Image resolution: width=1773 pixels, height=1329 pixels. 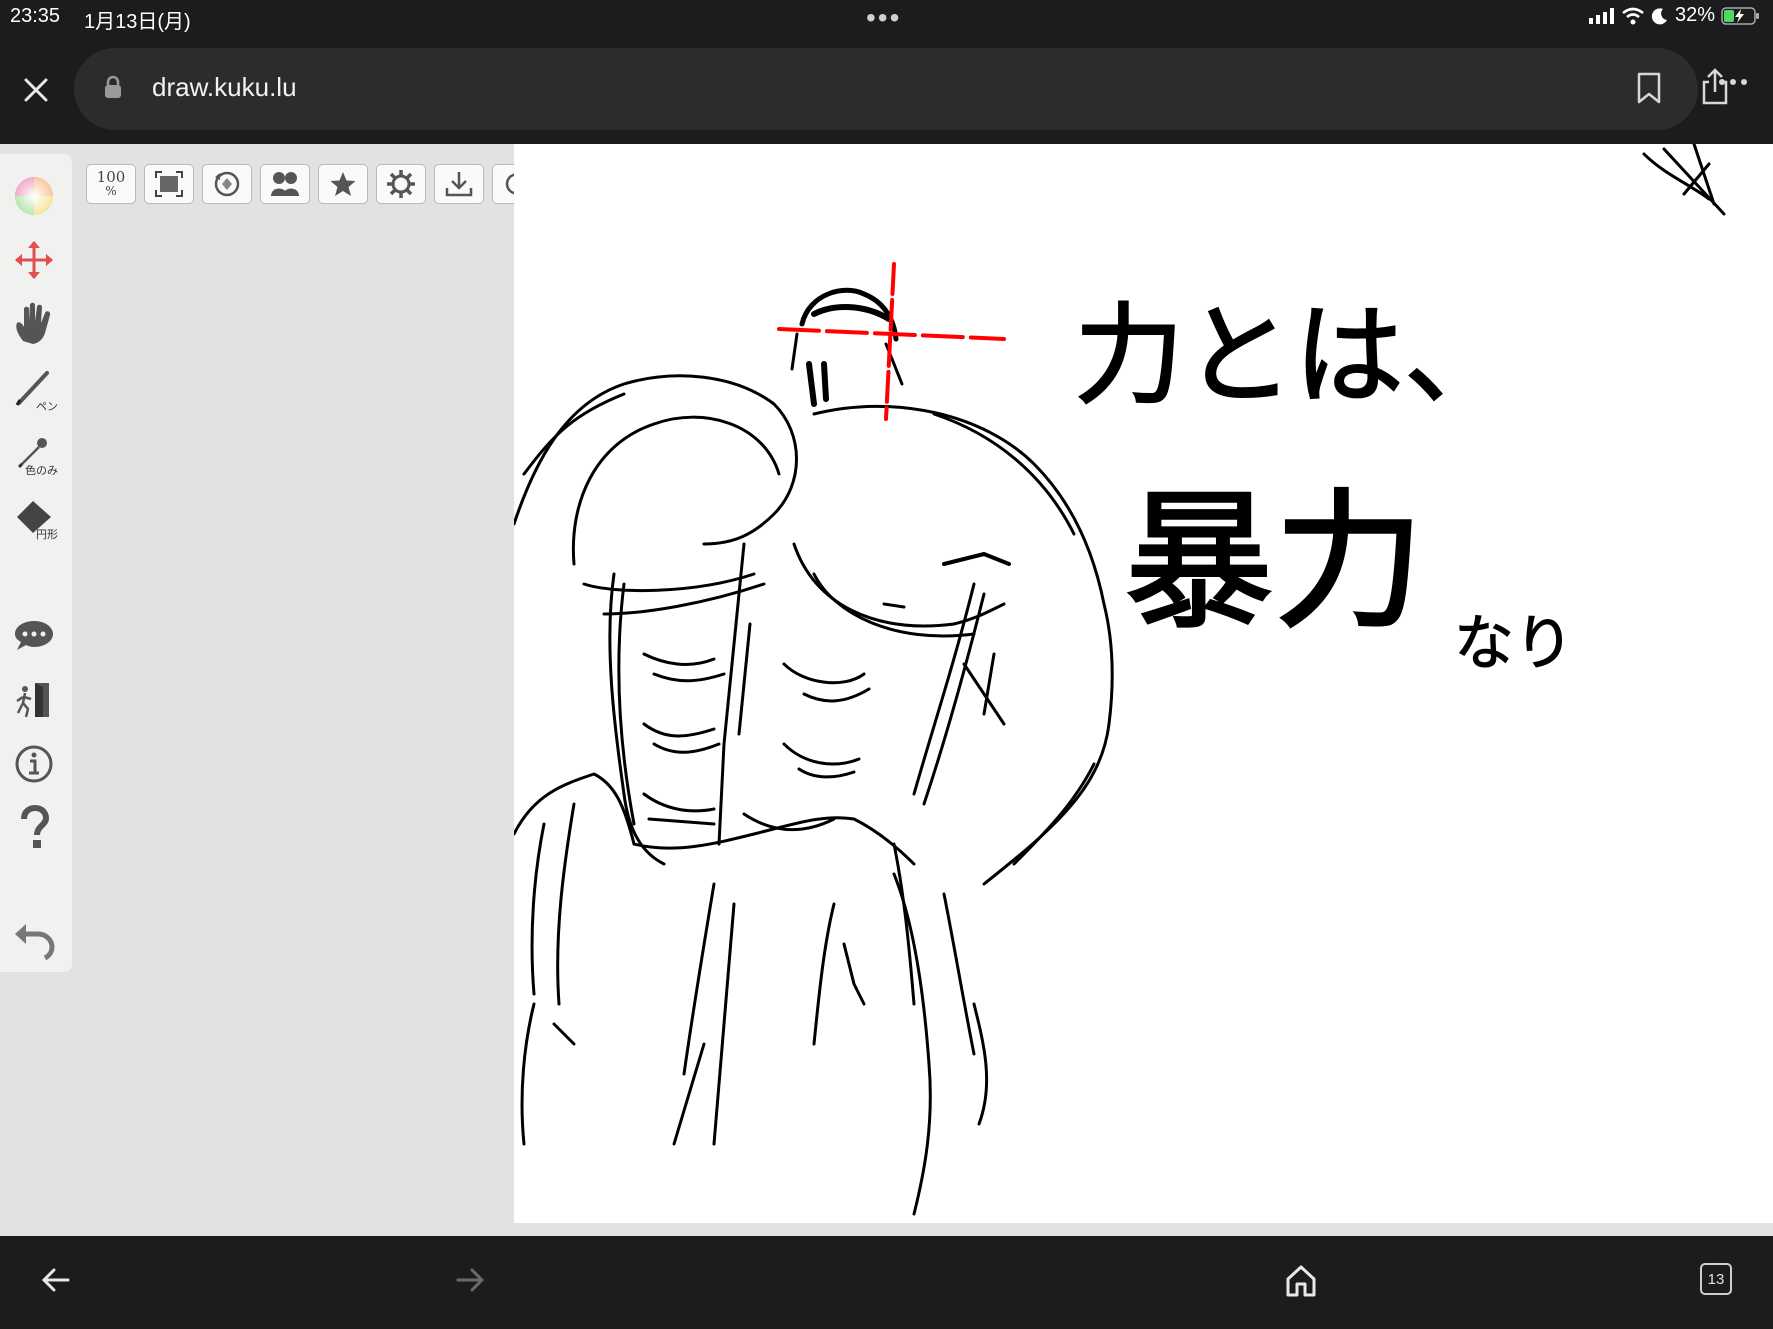 I want to click on moon-icon, so click(x=1659, y=15).